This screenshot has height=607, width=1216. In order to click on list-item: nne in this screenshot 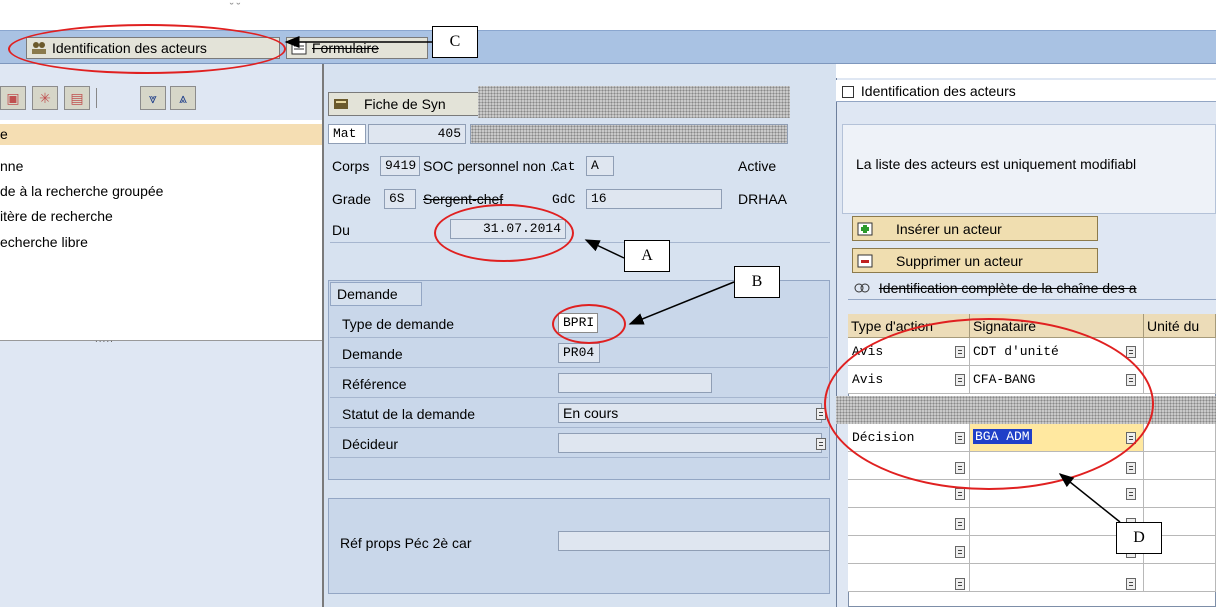, I will do `click(161, 166)`.